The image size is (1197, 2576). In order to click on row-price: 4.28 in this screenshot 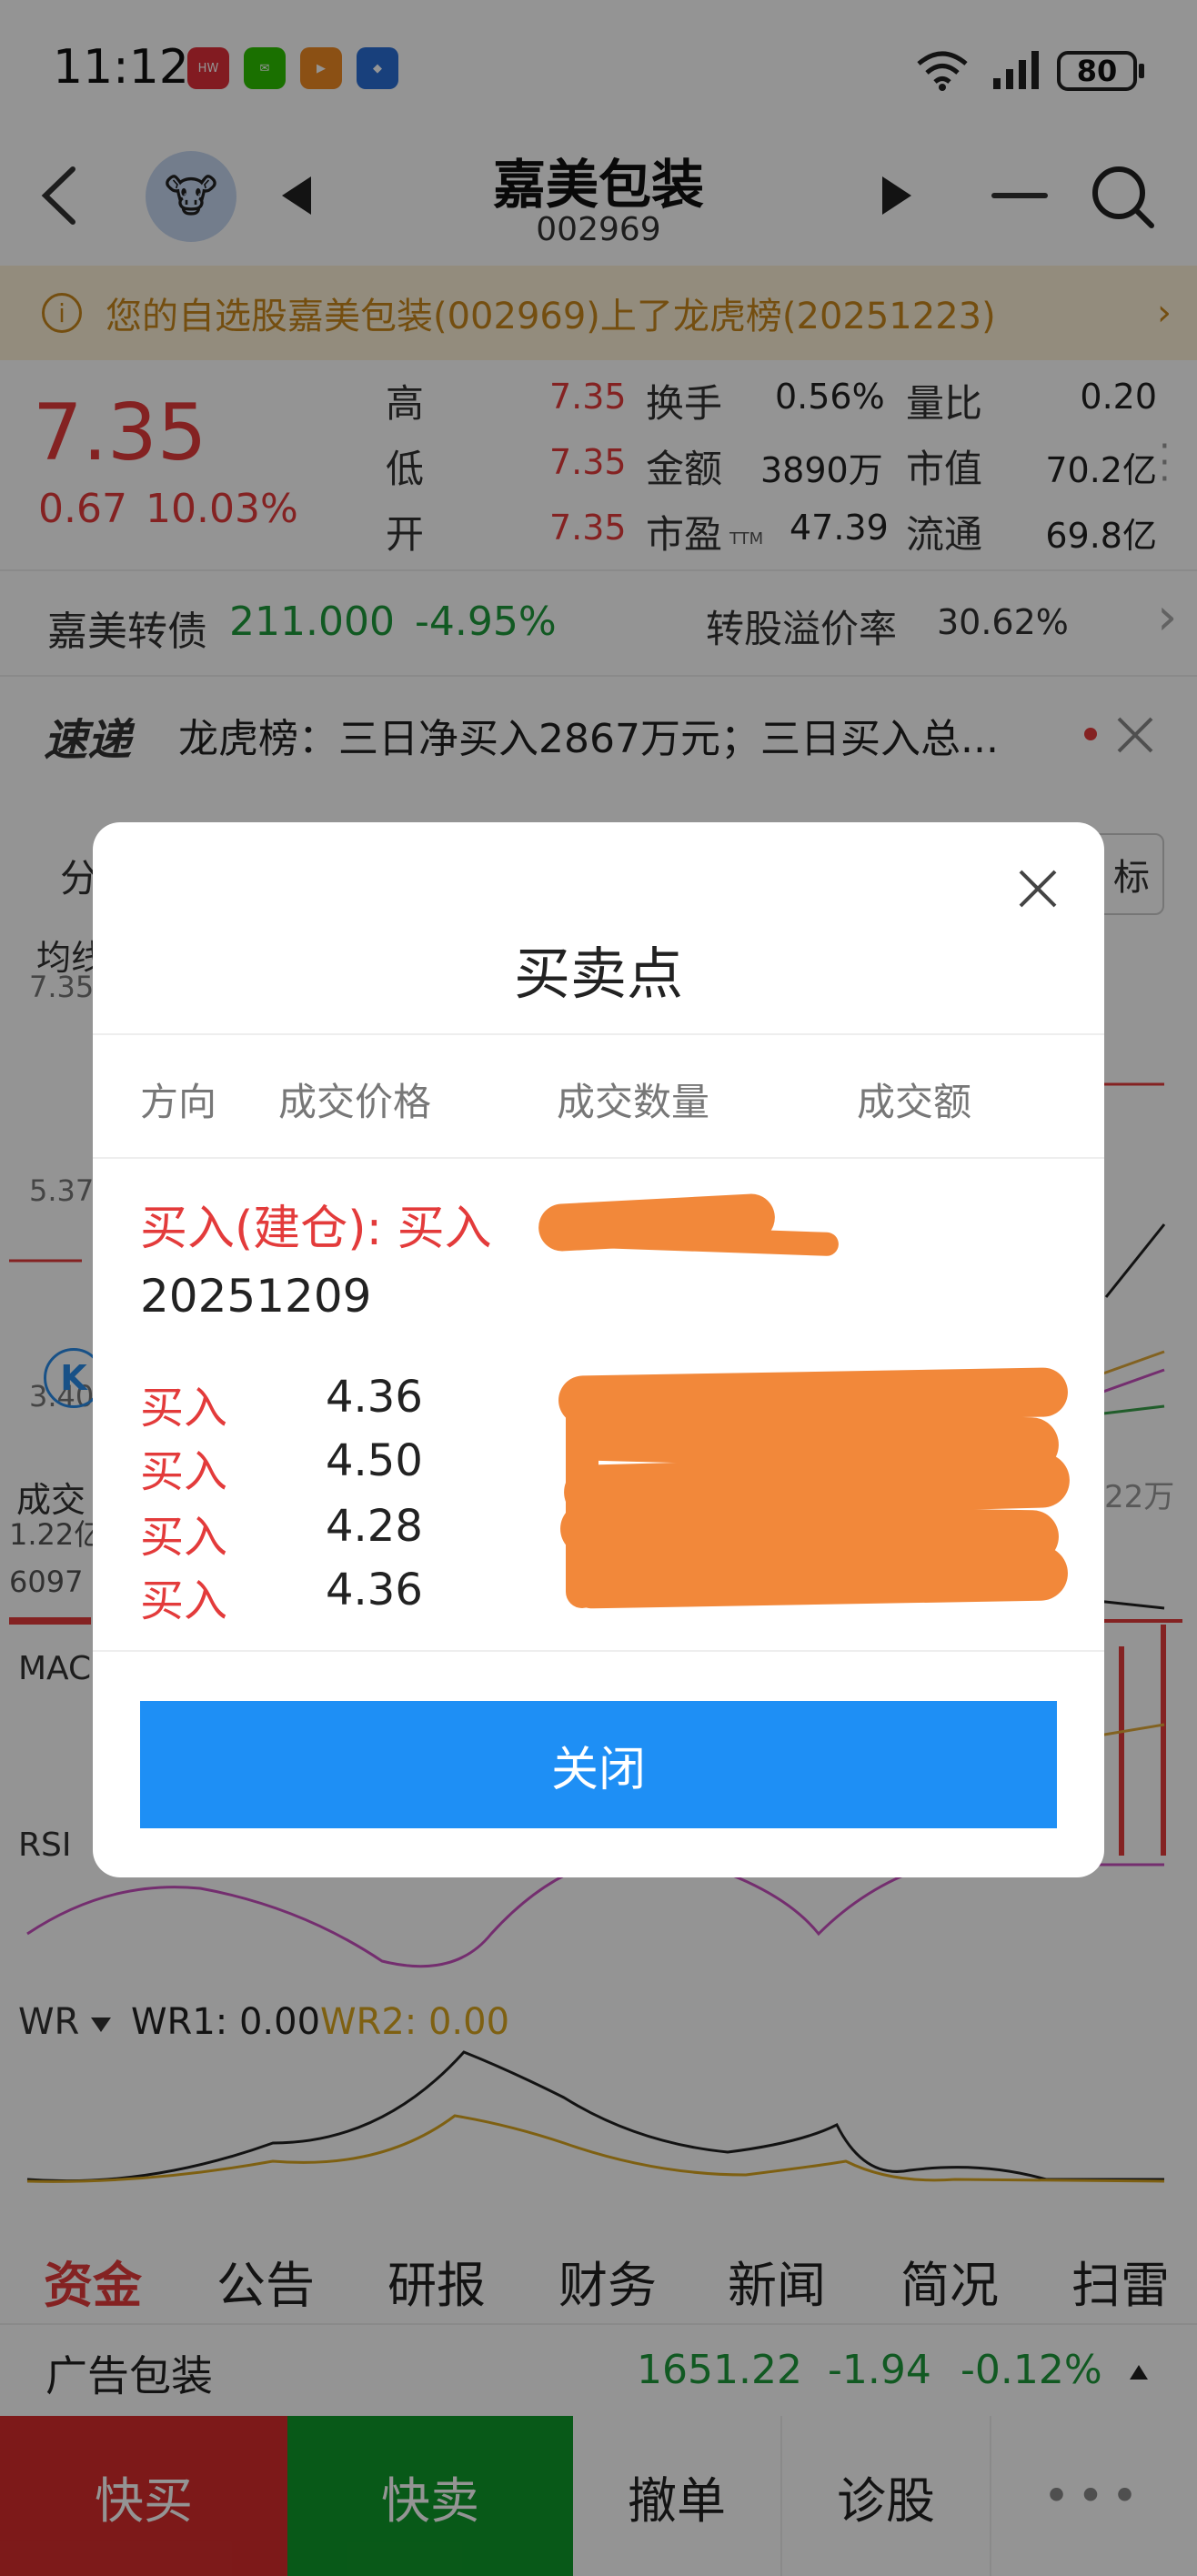, I will do `click(374, 1526)`.